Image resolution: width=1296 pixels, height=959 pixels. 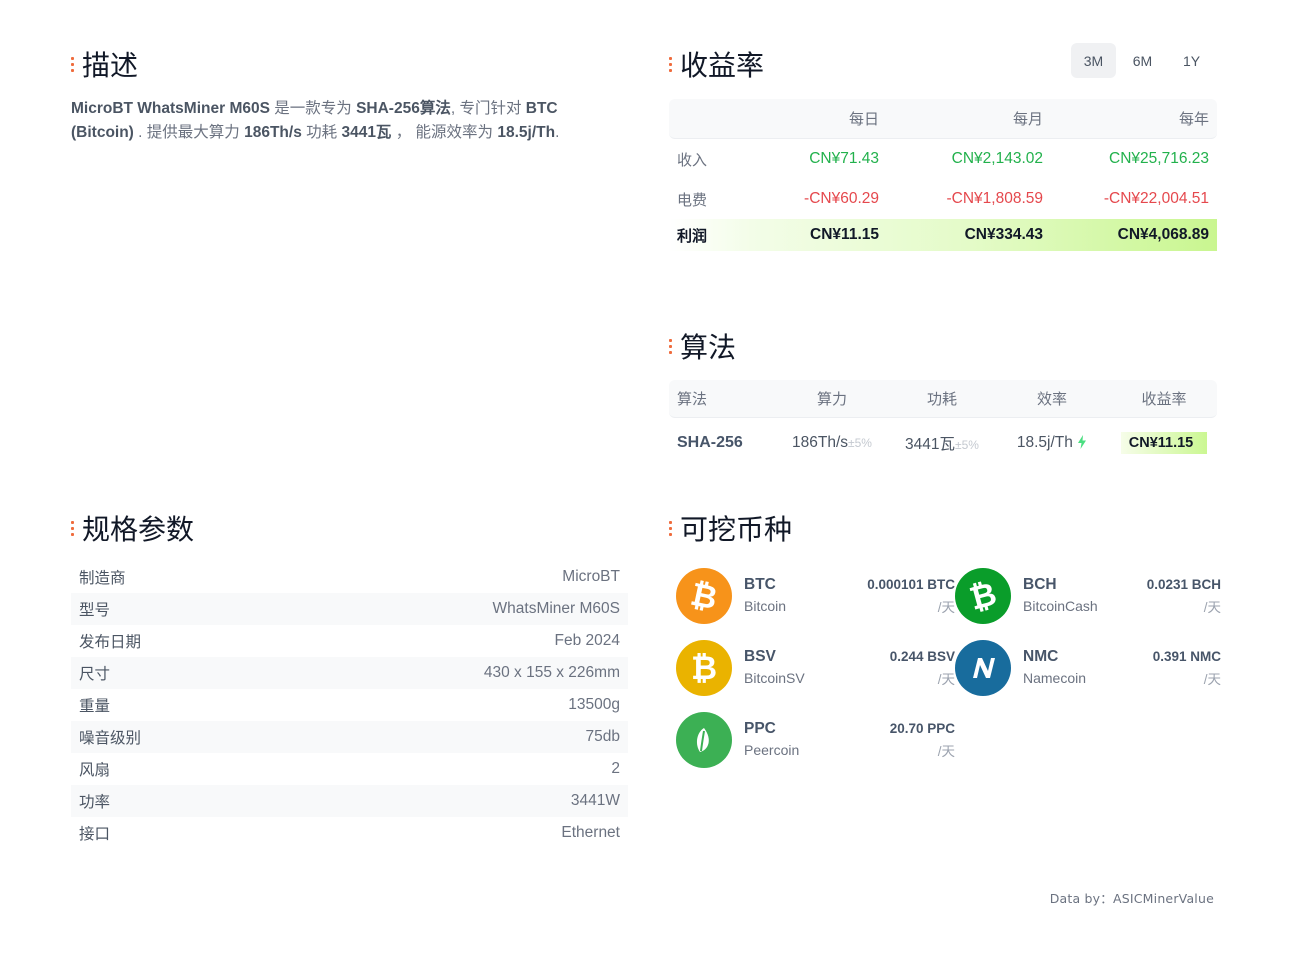 What do you see at coordinates (943, 119) in the screenshot?
I see `table-header: 每日 每月 每年` at bounding box center [943, 119].